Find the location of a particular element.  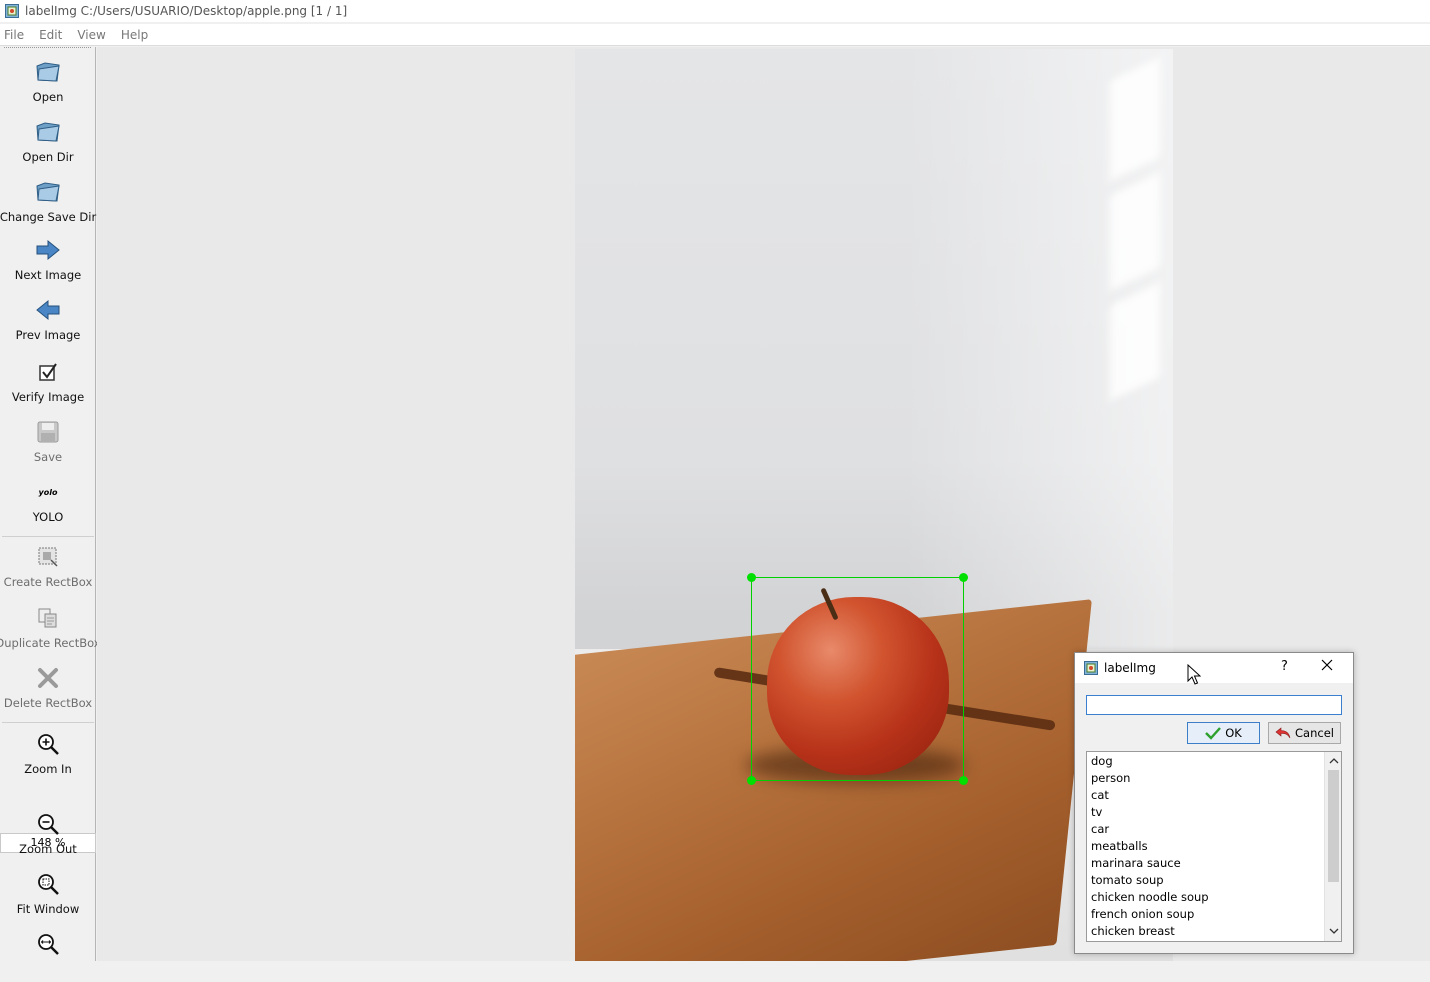

bbox-handle-top-right is located at coordinates (963, 577).